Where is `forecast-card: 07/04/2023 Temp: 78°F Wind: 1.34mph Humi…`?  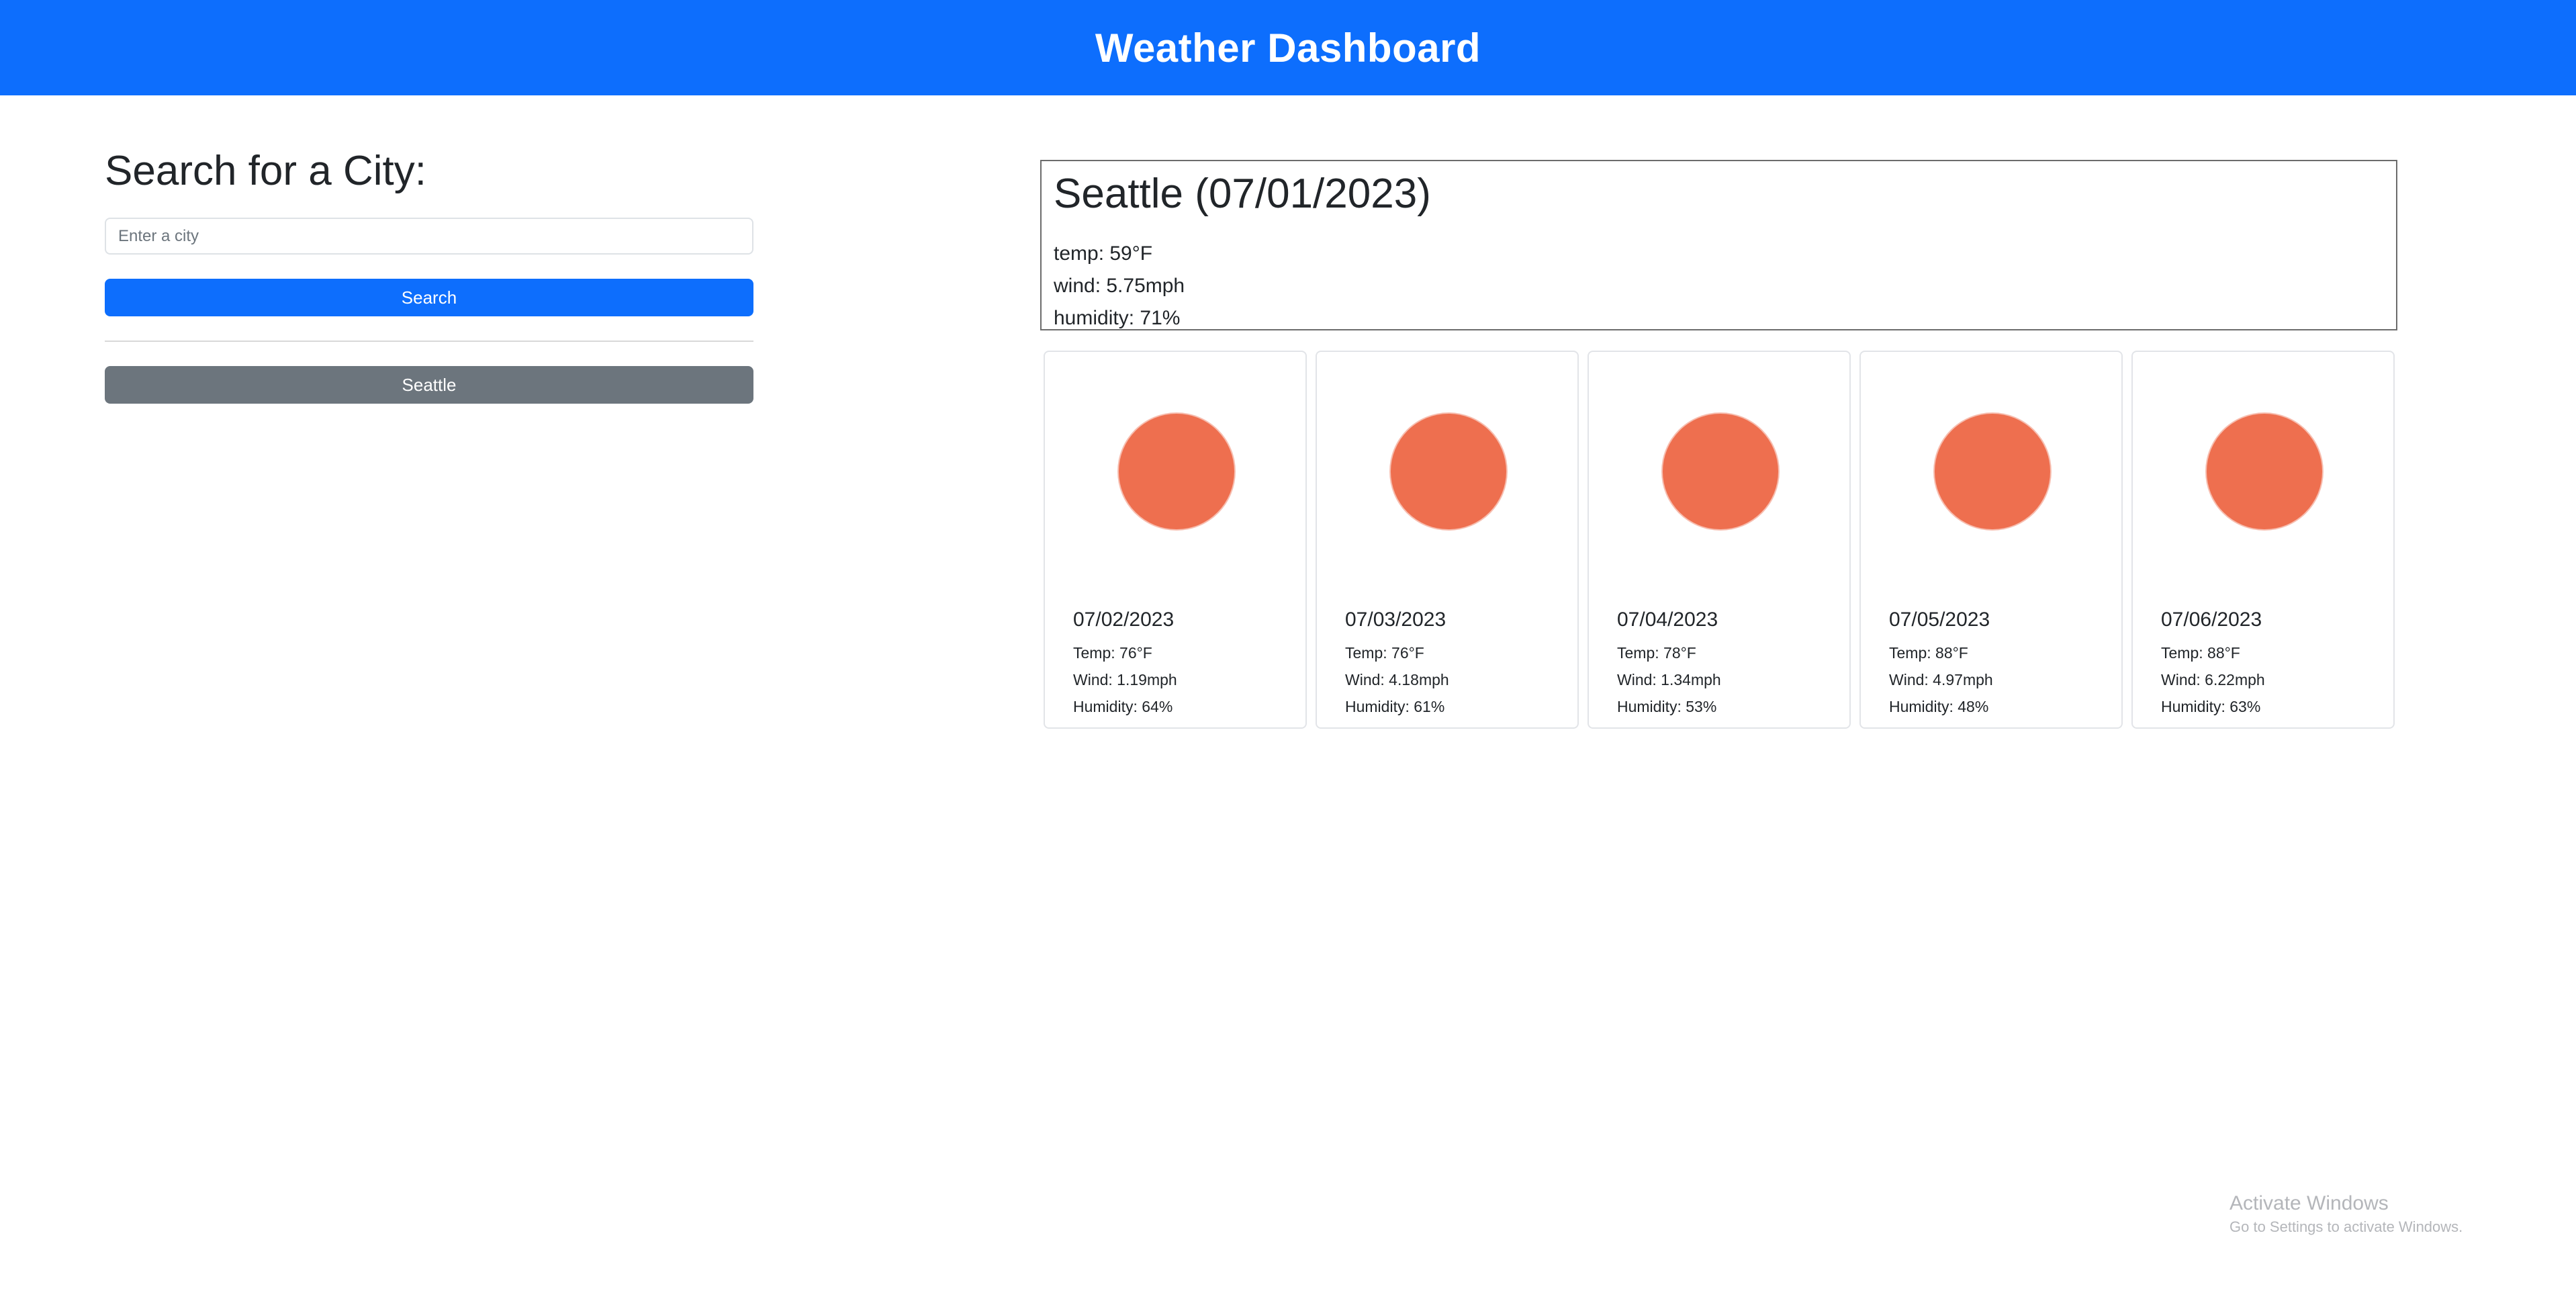 forecast-card: 07/04/2023 Temp: 78°F Wind: 1.34mph Humi… is located at coordinates (1719, 540).